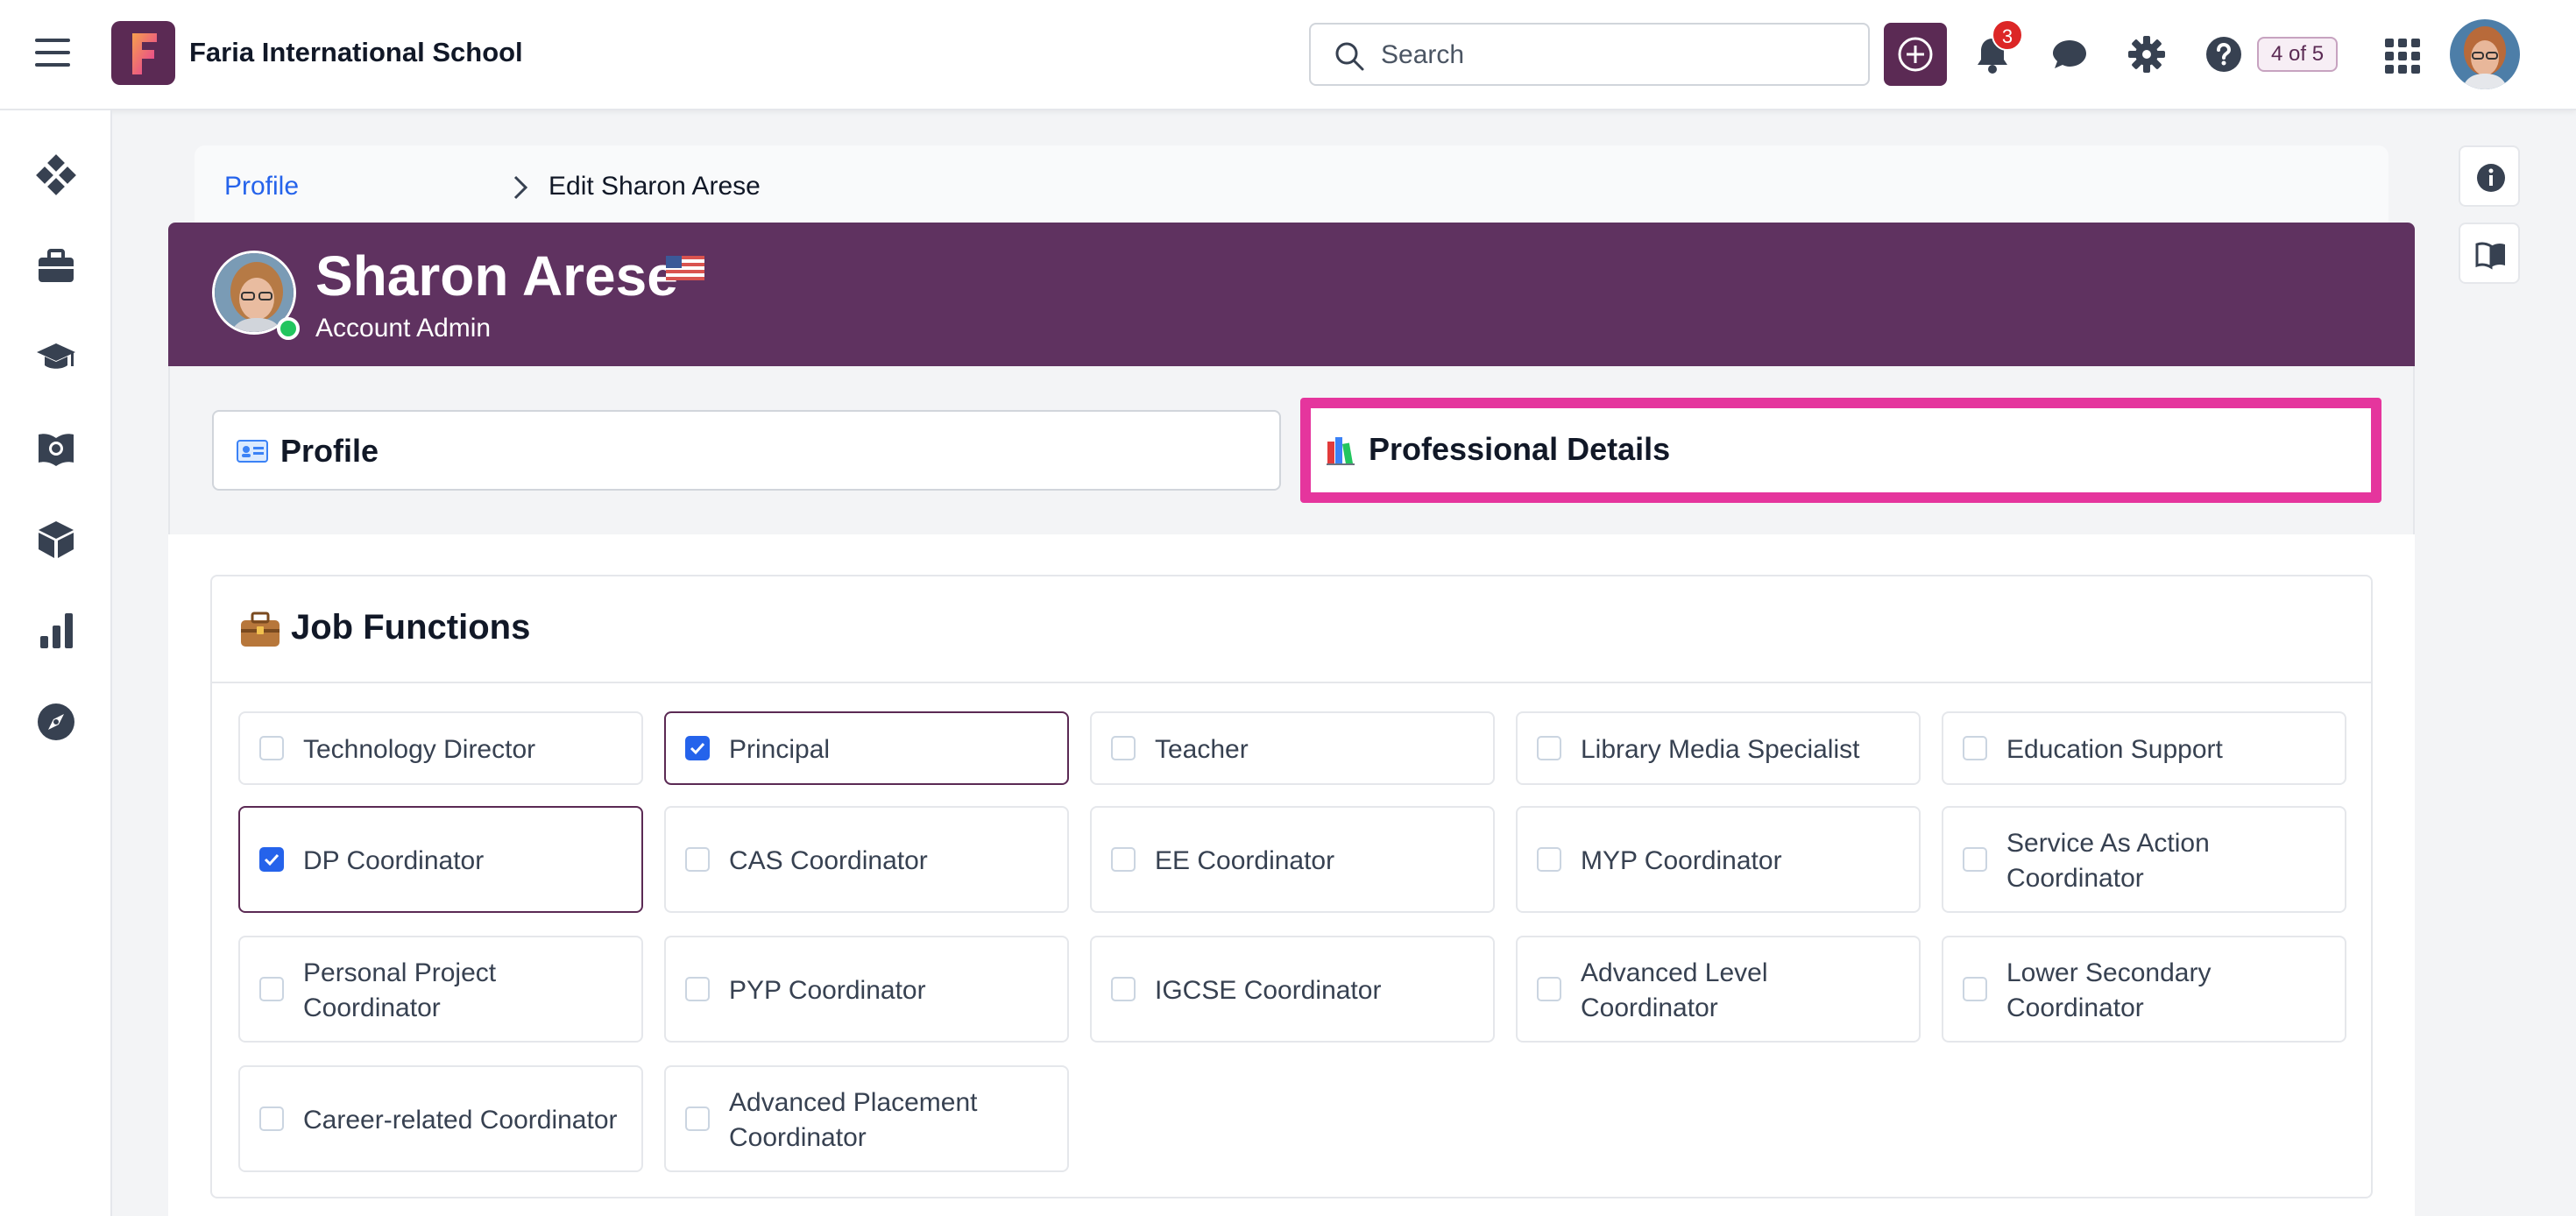 Image resolution: width=2576 pixels, height=1216 pixels. Describe the element at coordinates (56, 540) in the screenshot. I see `cube-icon` at that location.